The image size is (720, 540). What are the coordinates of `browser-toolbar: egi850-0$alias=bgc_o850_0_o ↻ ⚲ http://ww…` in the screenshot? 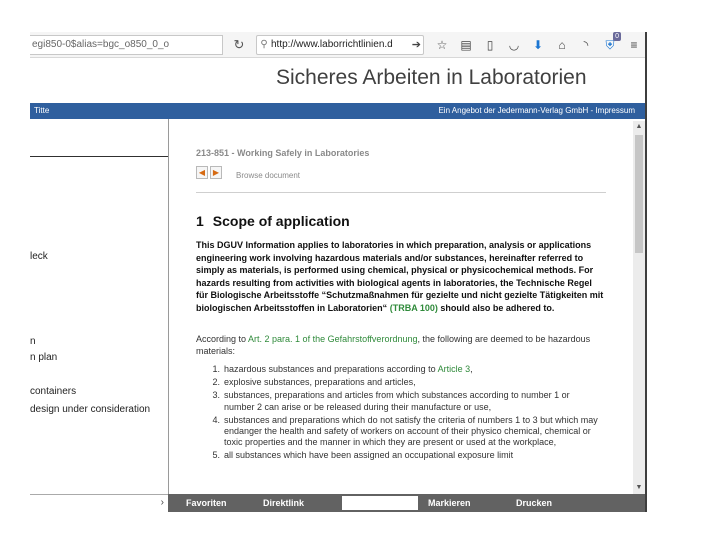 It's located at (338, 45).